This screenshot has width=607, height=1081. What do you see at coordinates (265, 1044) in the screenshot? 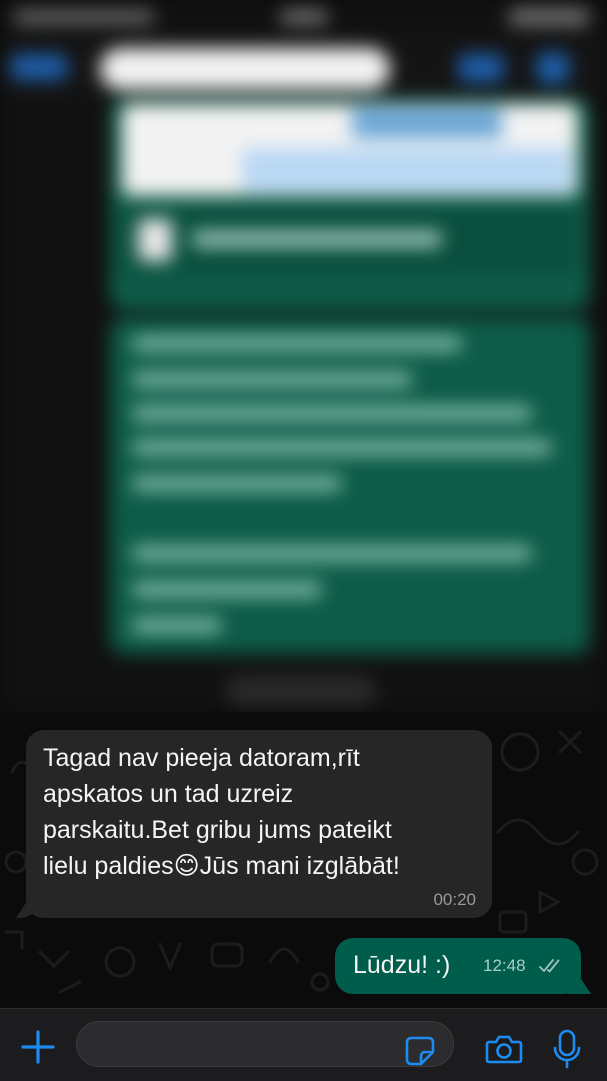
I see `message-input` at bounding box center [265, 1044].